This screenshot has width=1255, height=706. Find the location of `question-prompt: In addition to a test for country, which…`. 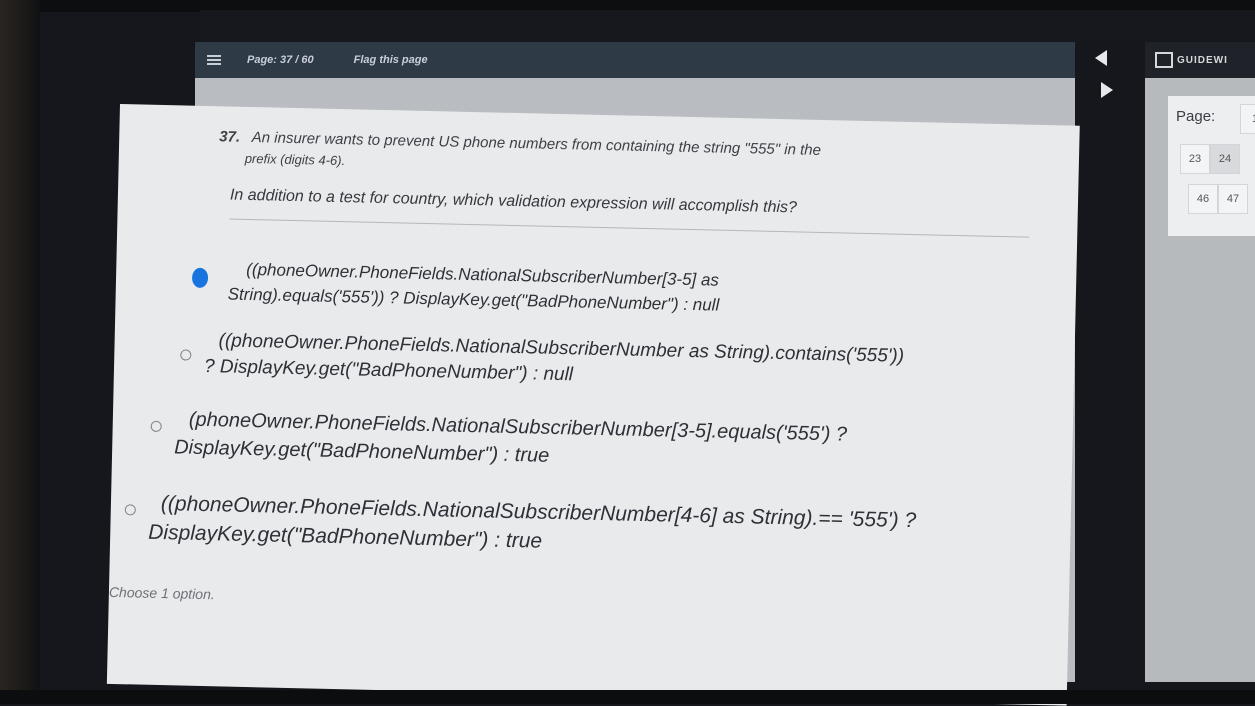

question-prompt: In addition to a test for country, which… is located at coordinates (513, 201).